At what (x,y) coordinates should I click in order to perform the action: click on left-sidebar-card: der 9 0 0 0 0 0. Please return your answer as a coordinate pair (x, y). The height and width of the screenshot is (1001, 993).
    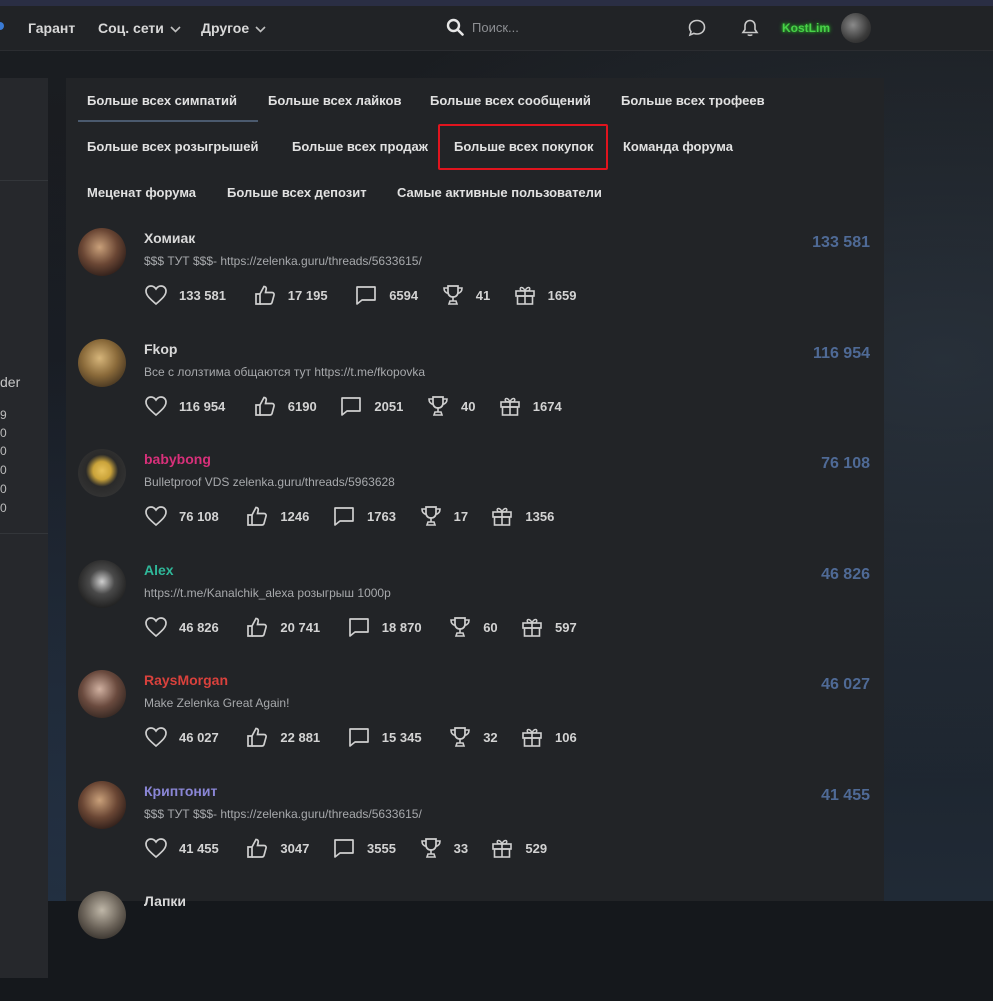
    Looking at the image, I should click on (24, 528).